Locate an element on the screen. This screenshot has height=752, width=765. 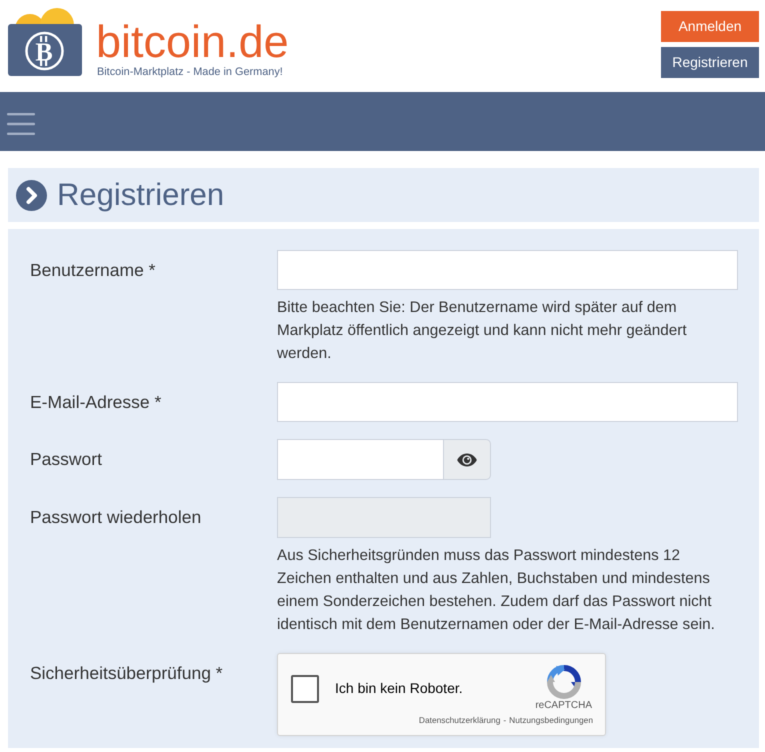
register-button: Registrieren is located at coordinates (710, 62).